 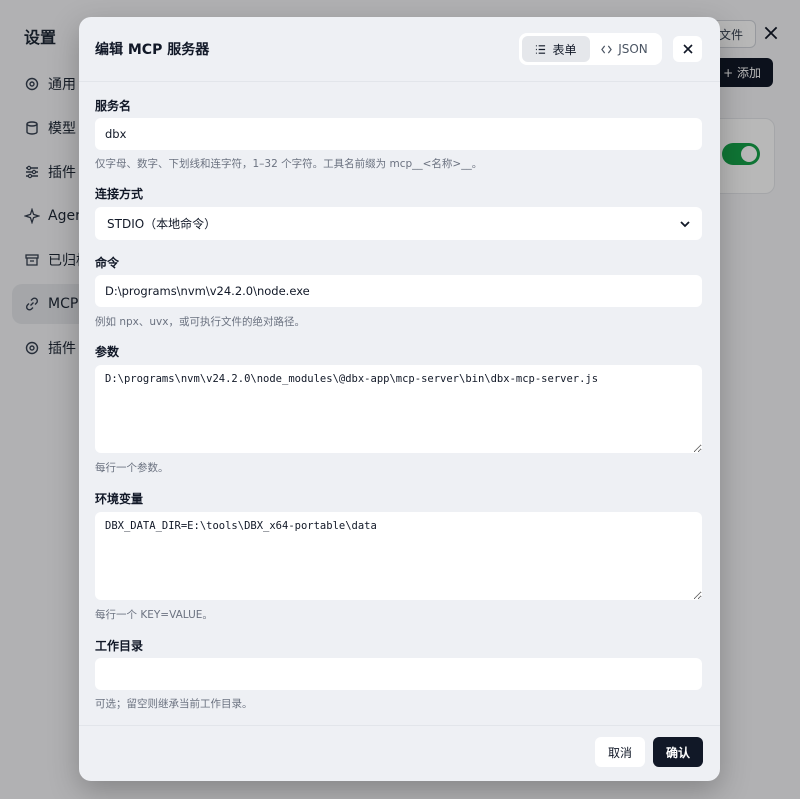 I want to click on command-label: 命令, so click(x=107, y=263).